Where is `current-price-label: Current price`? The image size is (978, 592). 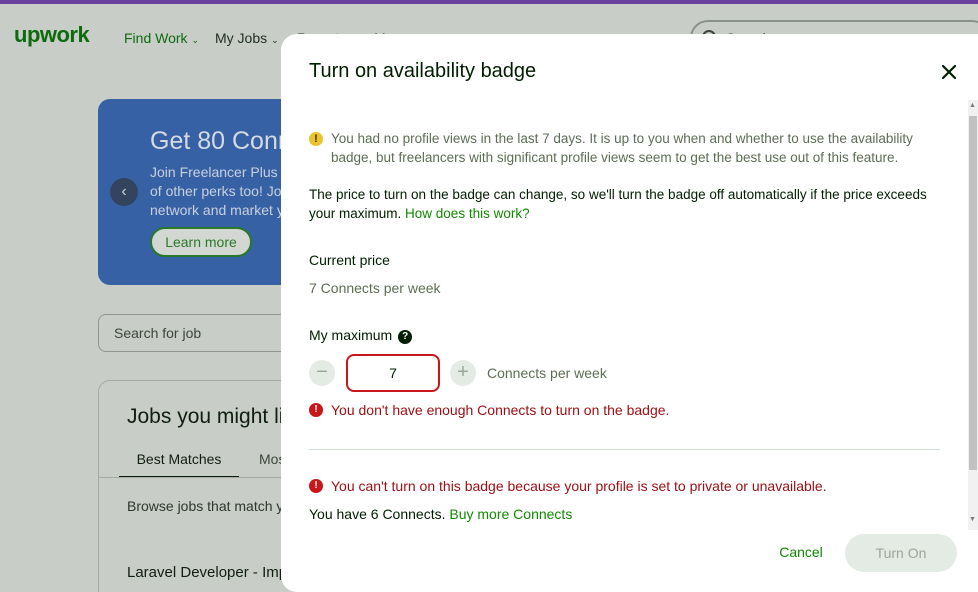
current-price-label: Current price is located at coordinates (349, 260).